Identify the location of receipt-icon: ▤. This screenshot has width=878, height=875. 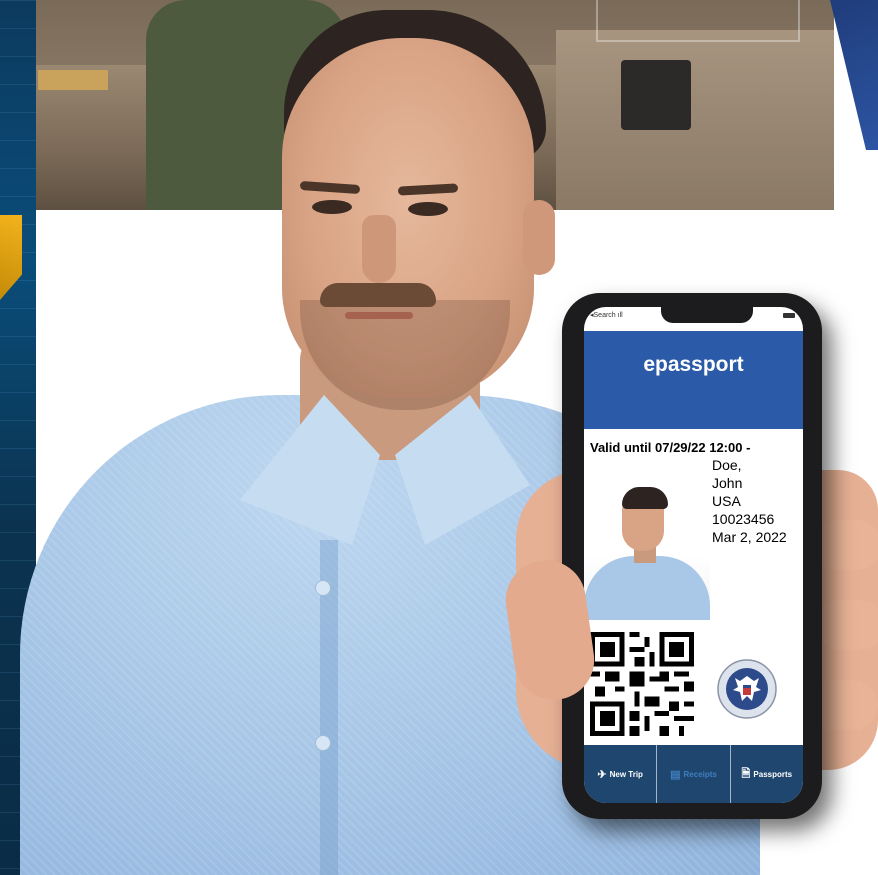
(675, 774).